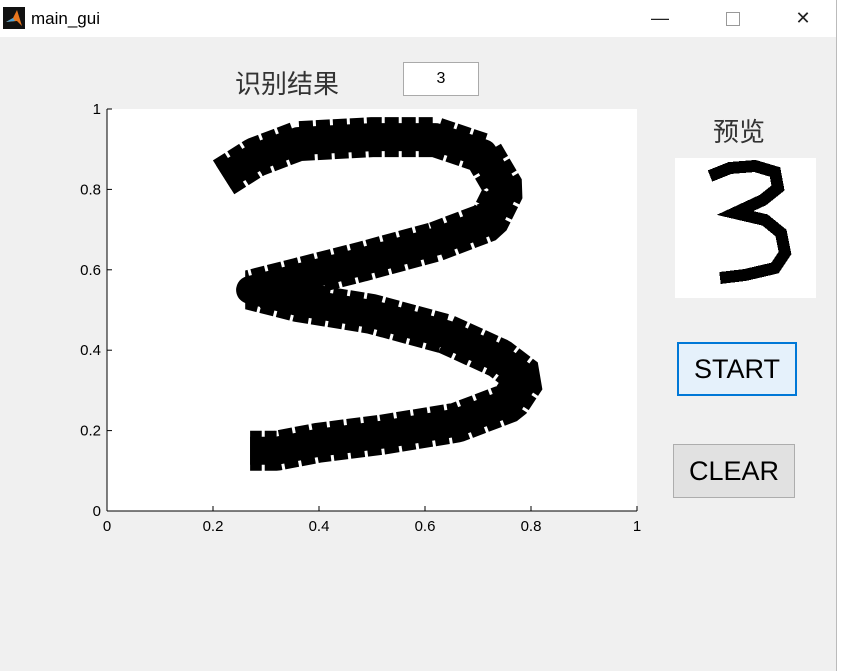 The height and width of the screenshot is (671, 841). Describe the element at coordinates (90, 350) in the screenshot. I see `y-tick-label: 0.4` at that location.